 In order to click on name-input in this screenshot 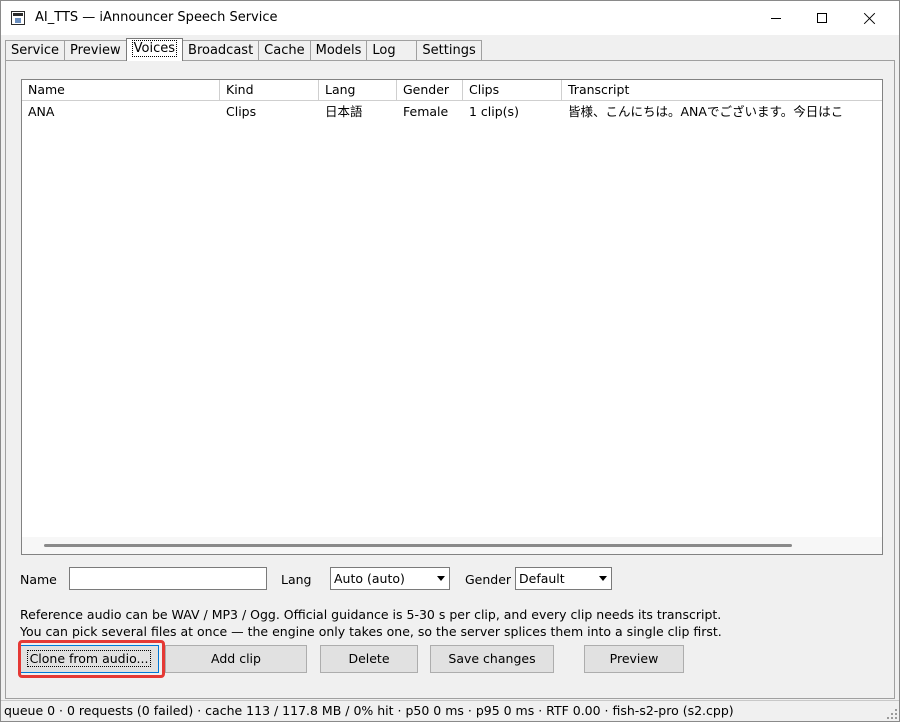, I will do `click(168, 578)`.